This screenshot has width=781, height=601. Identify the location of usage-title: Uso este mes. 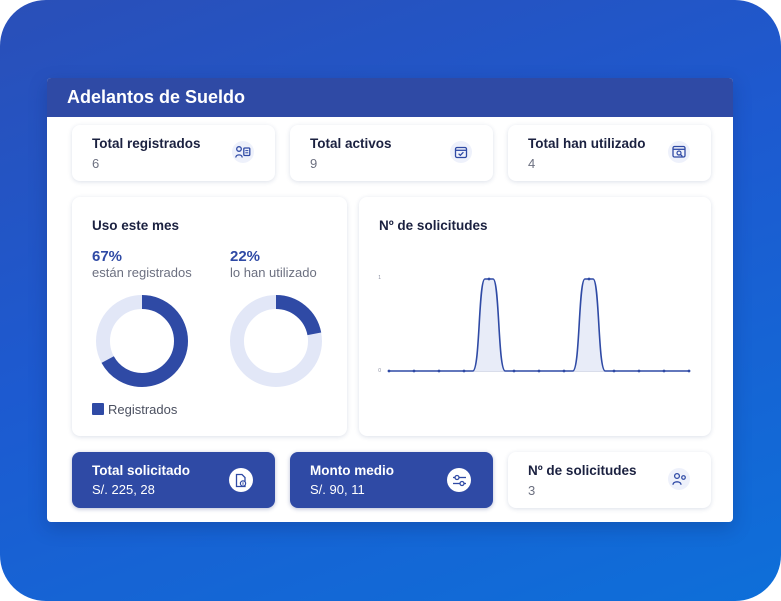
(136, 225).